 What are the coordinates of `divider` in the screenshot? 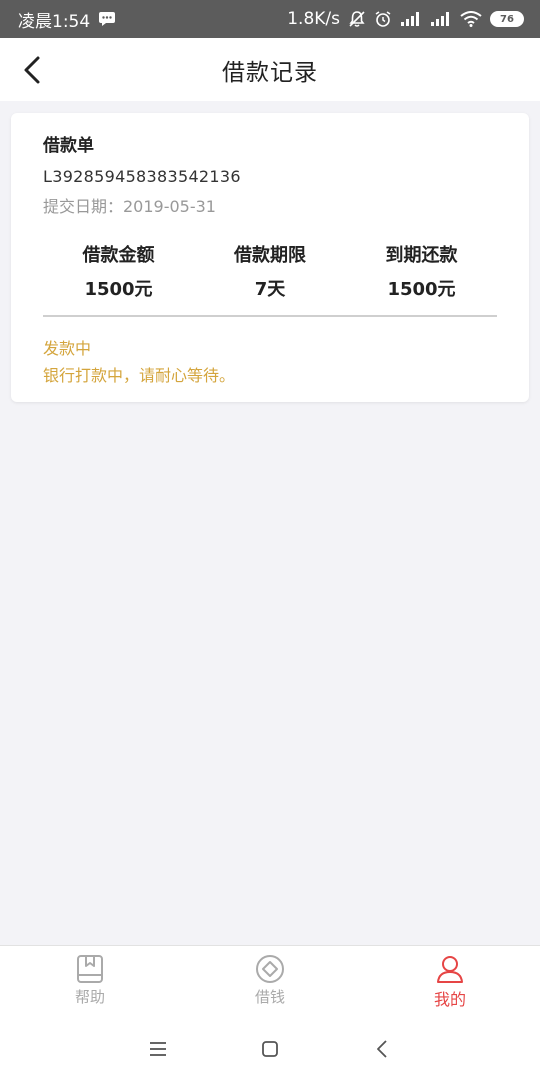 It's located at (270, 316).